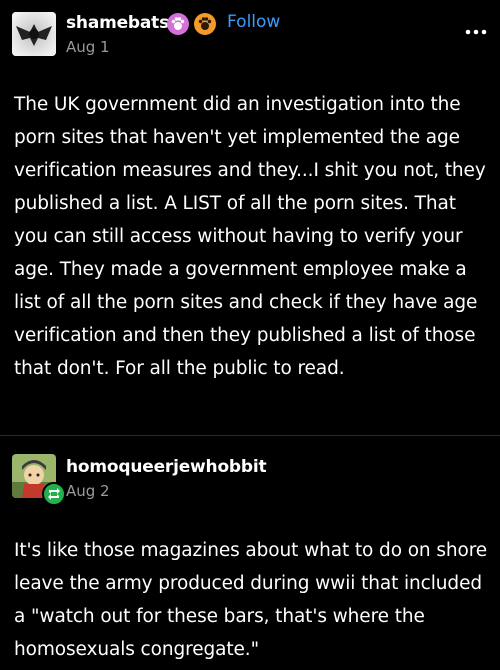 The height and width of the screenshot is (670, 500). I want to click on post-date: Aug 1, so click(88, 47).